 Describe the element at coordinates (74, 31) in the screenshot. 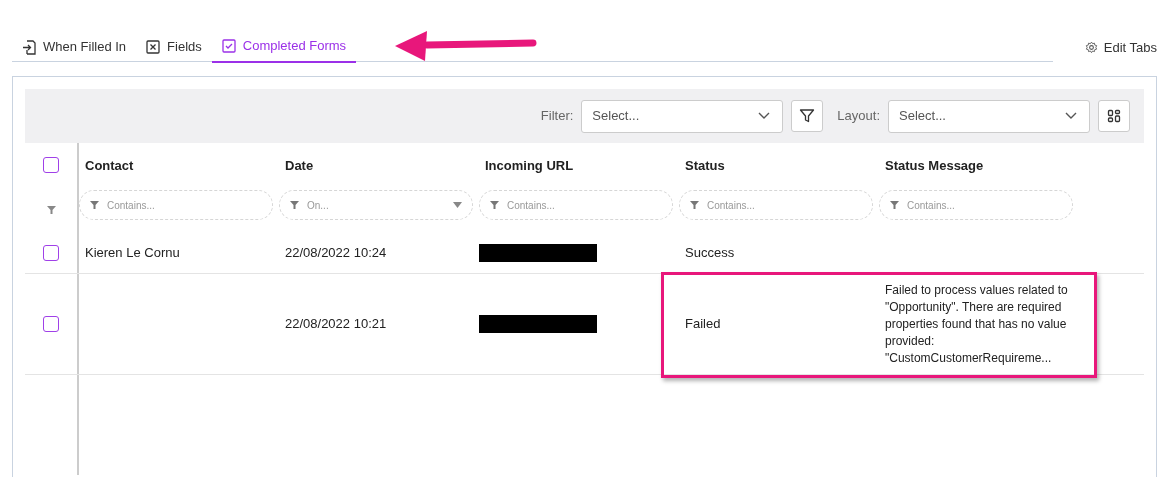

I see `tab: When Filled In` at that location.